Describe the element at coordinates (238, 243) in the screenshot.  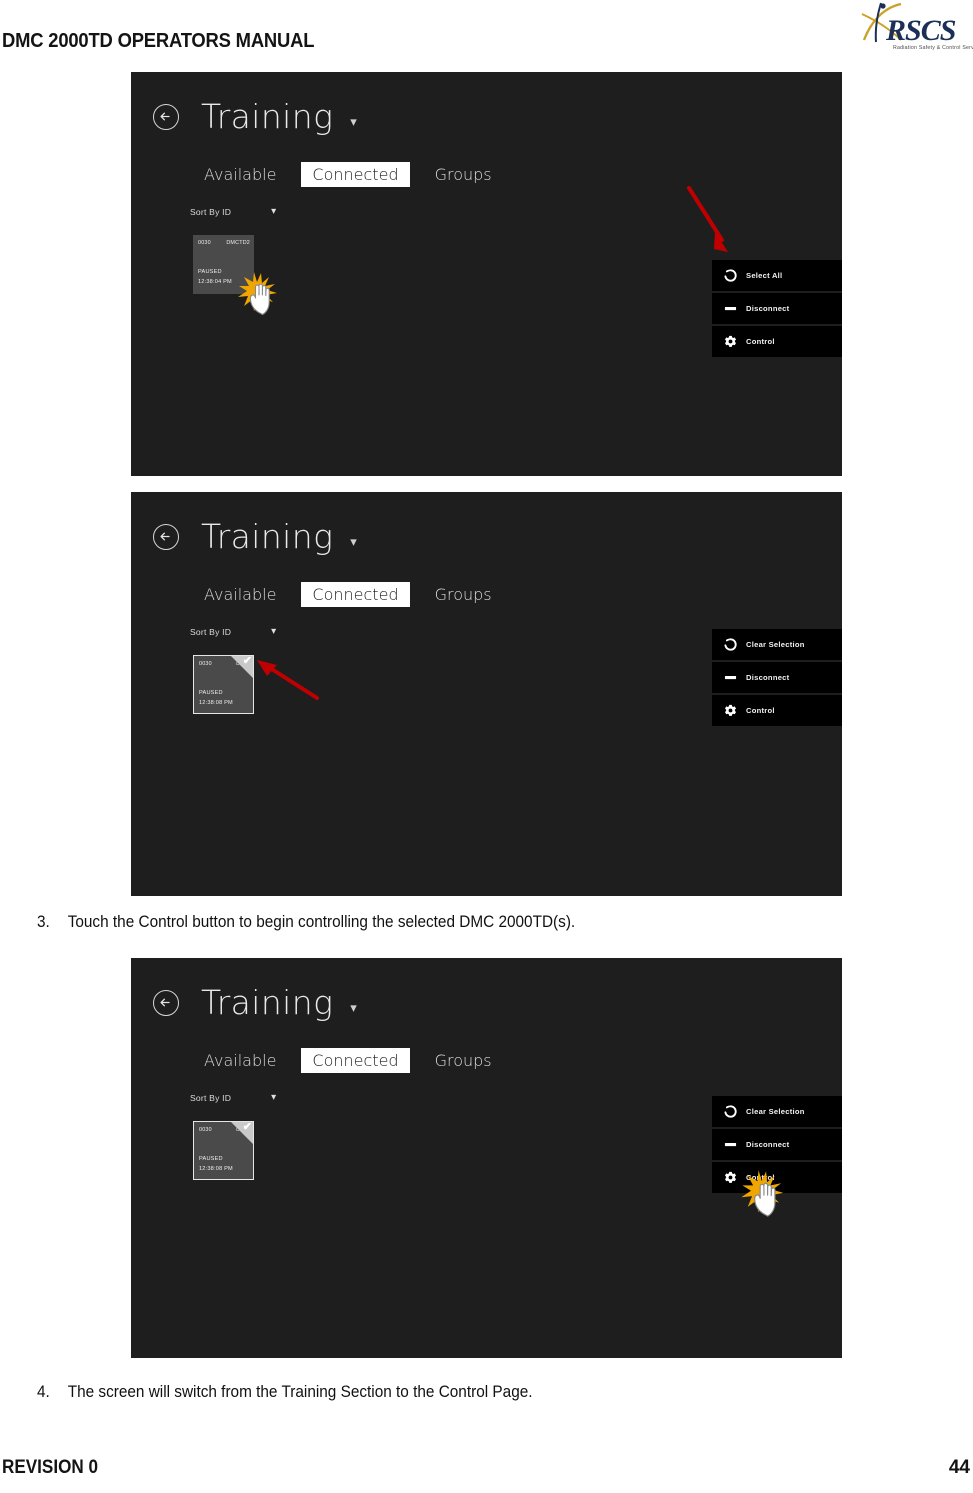
I see `device-model: DMCTD2` at that location.